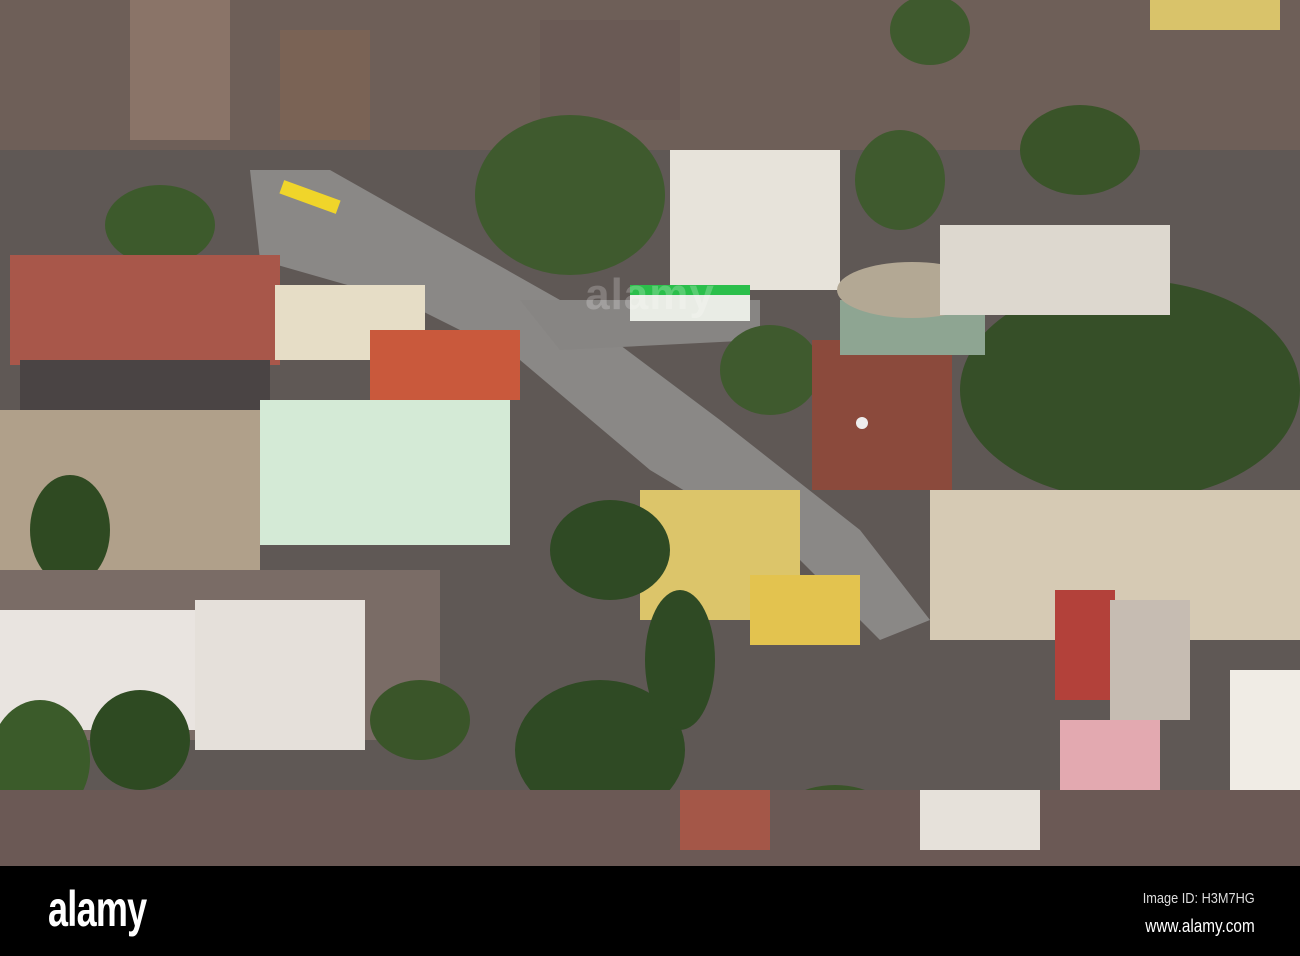  Describe the element at coordinates (385, 472) in the screenshot. I see `mint-building` at that location.